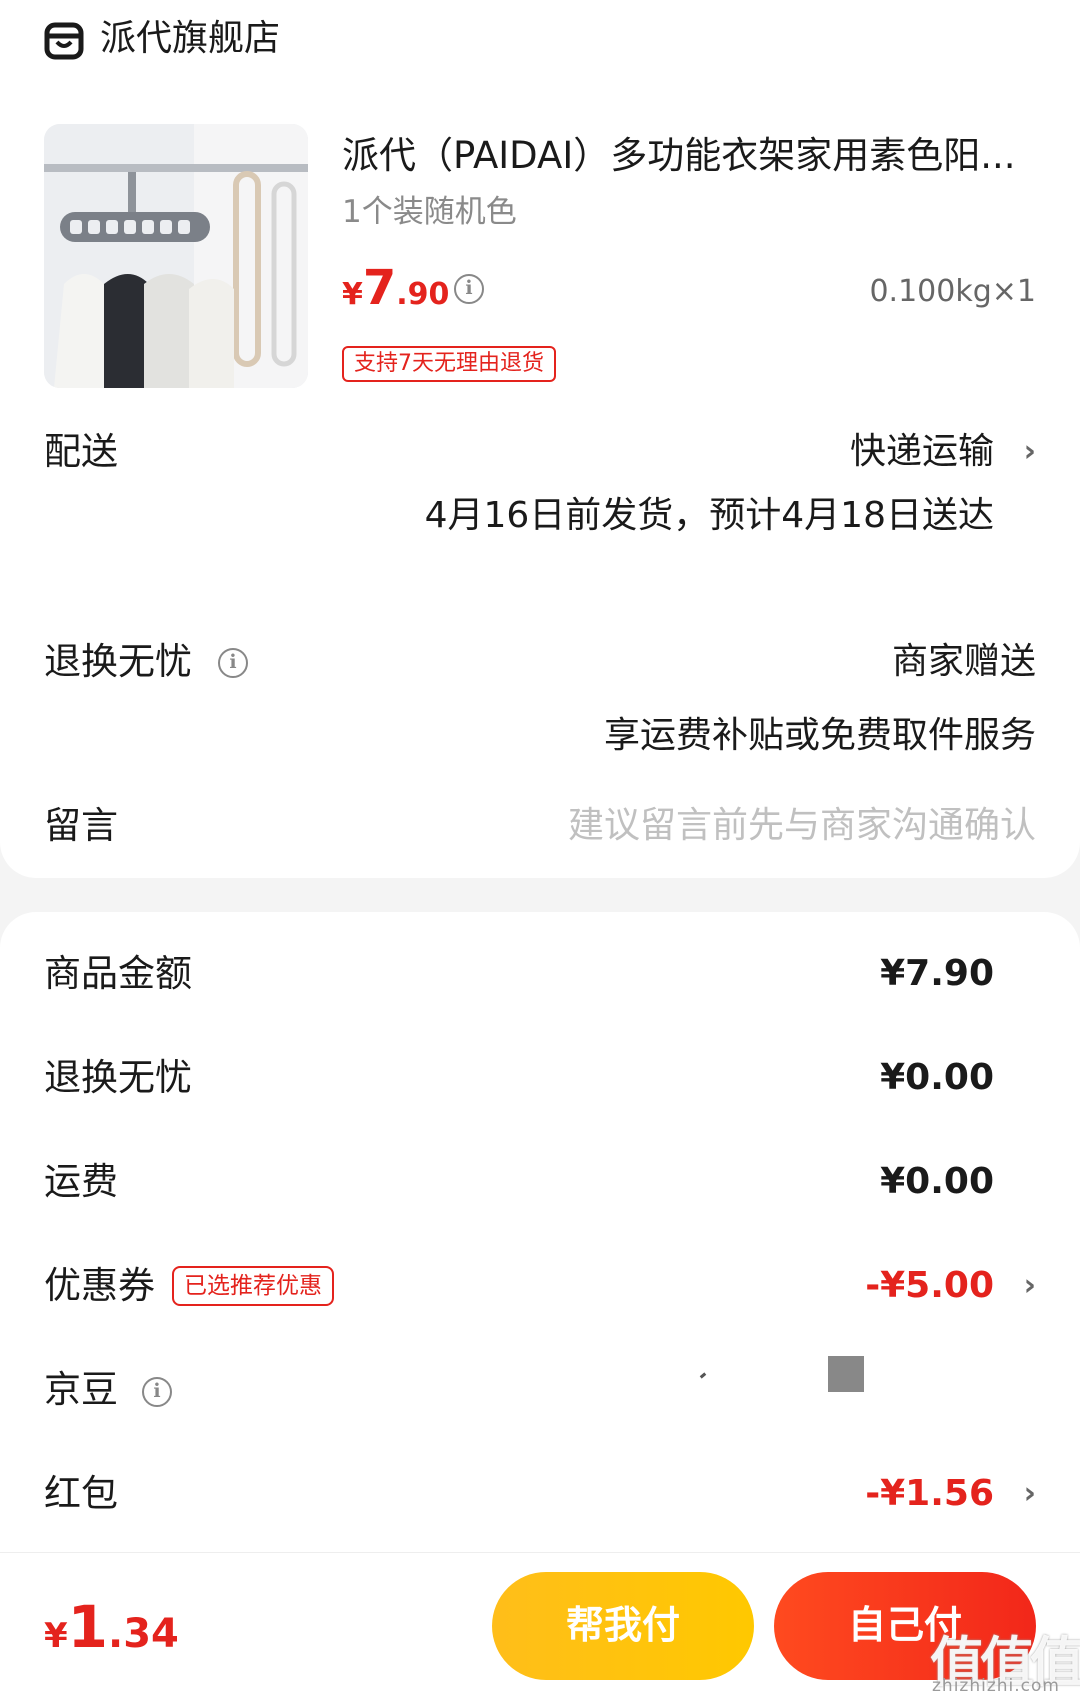 Image resolution: width=1080 pixels, height=1702 pixels. What do you see at coordinates (469, 289) in the screenshot?
I see `price-info-icon: i` at bounding box center [469, 289].